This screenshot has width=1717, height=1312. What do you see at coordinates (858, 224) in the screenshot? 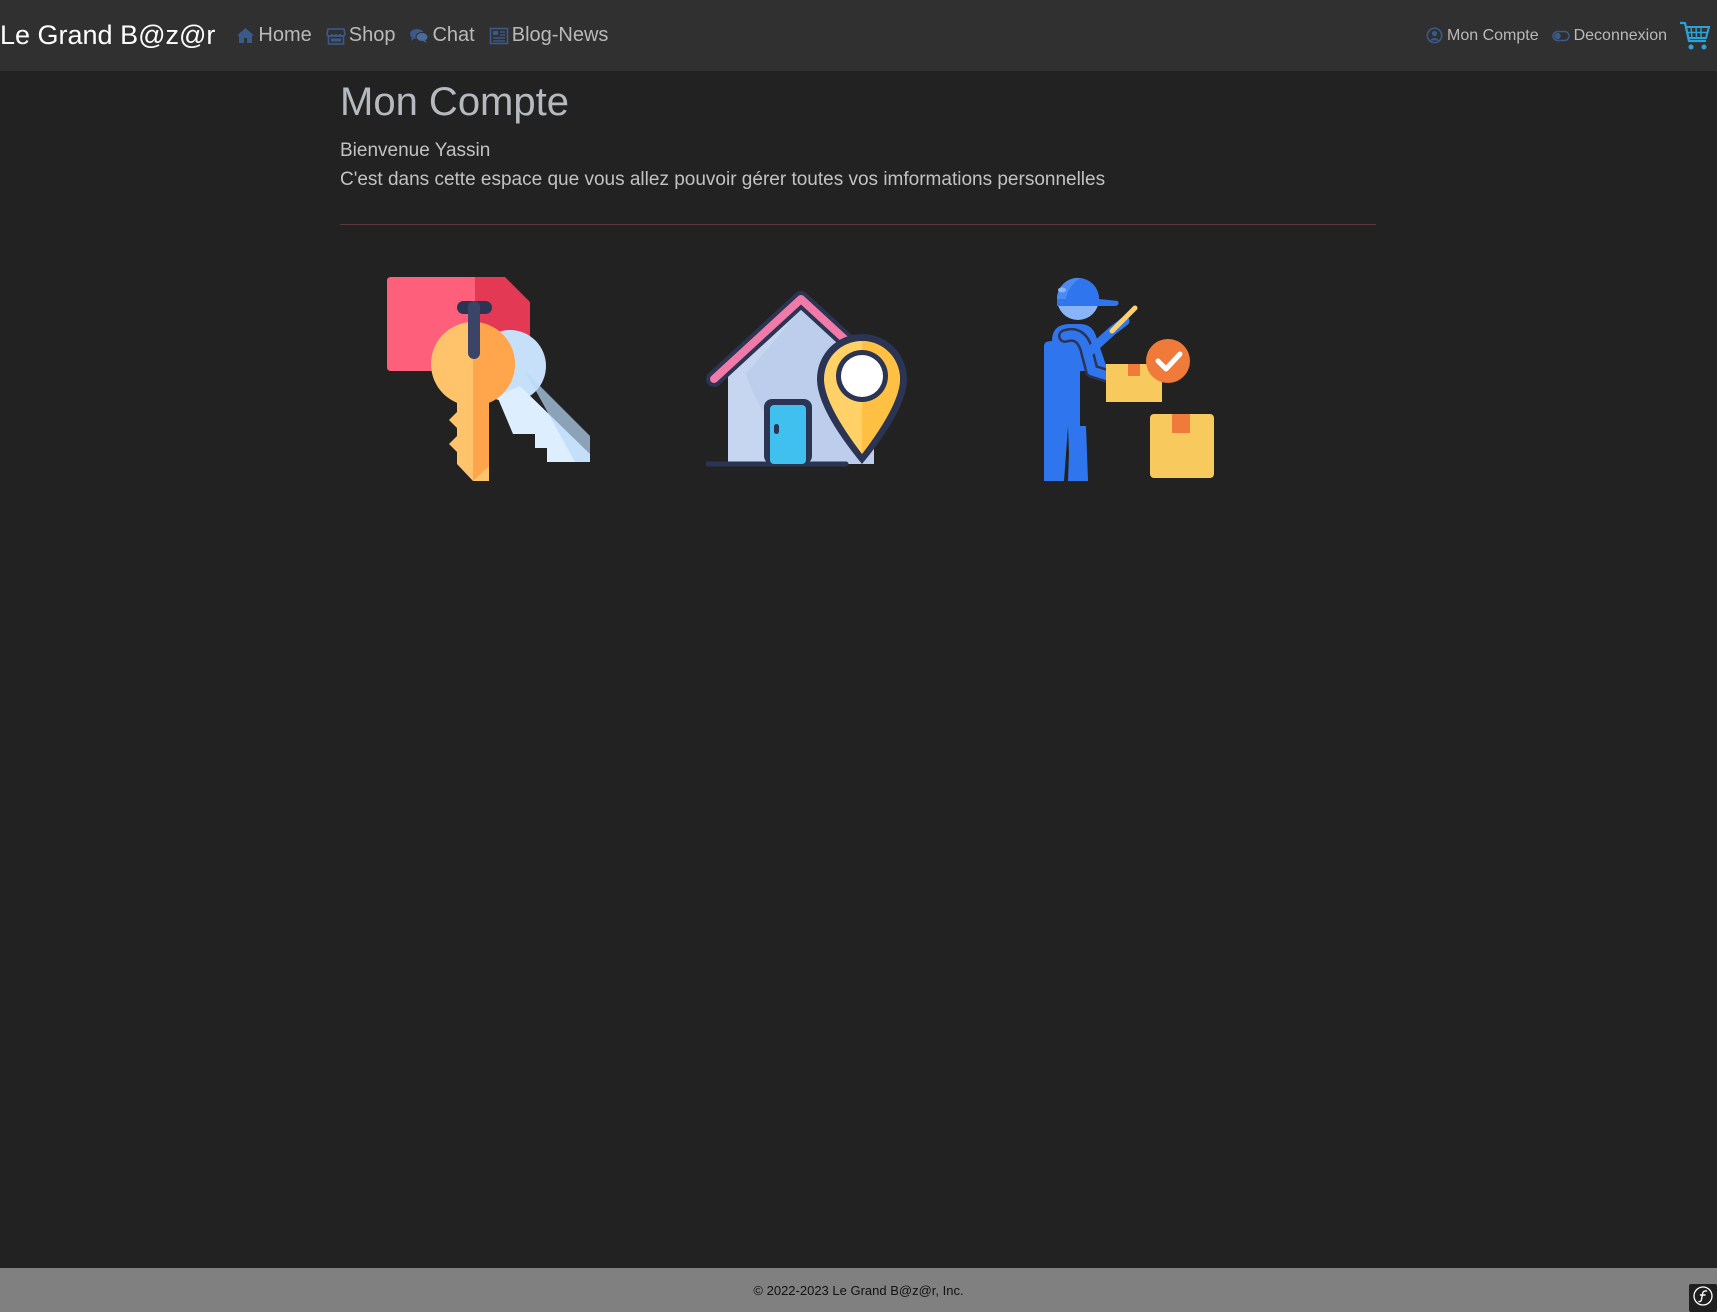
I see `divider` at bounding box center [858, 224].